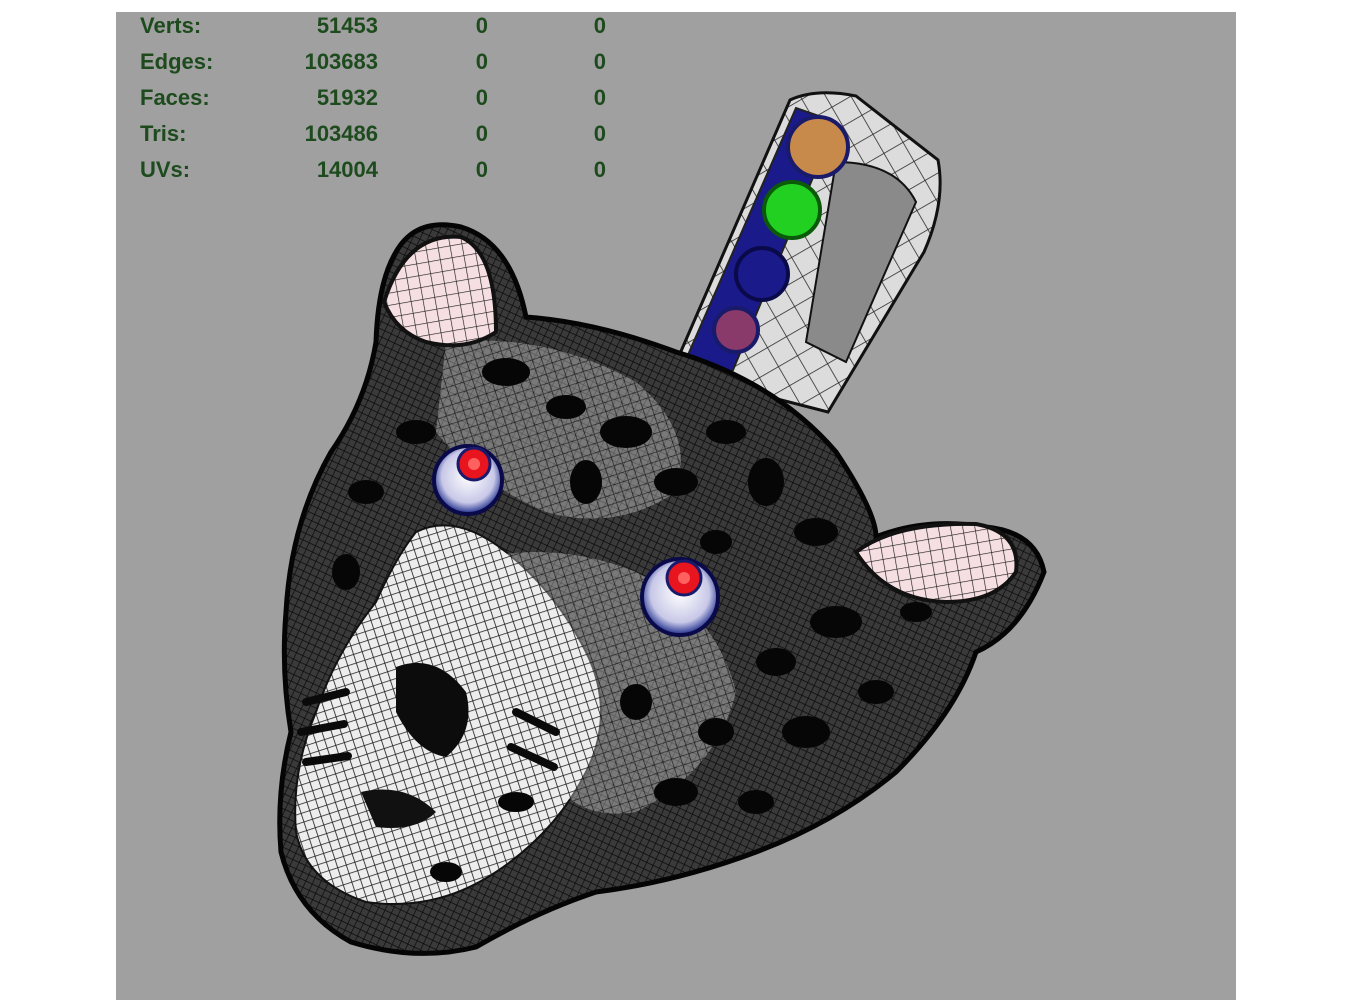  What do you see at coordinates (736, 330) in the screenshot?
I see `bail-gem-purple` at bounding box center [736, 330].